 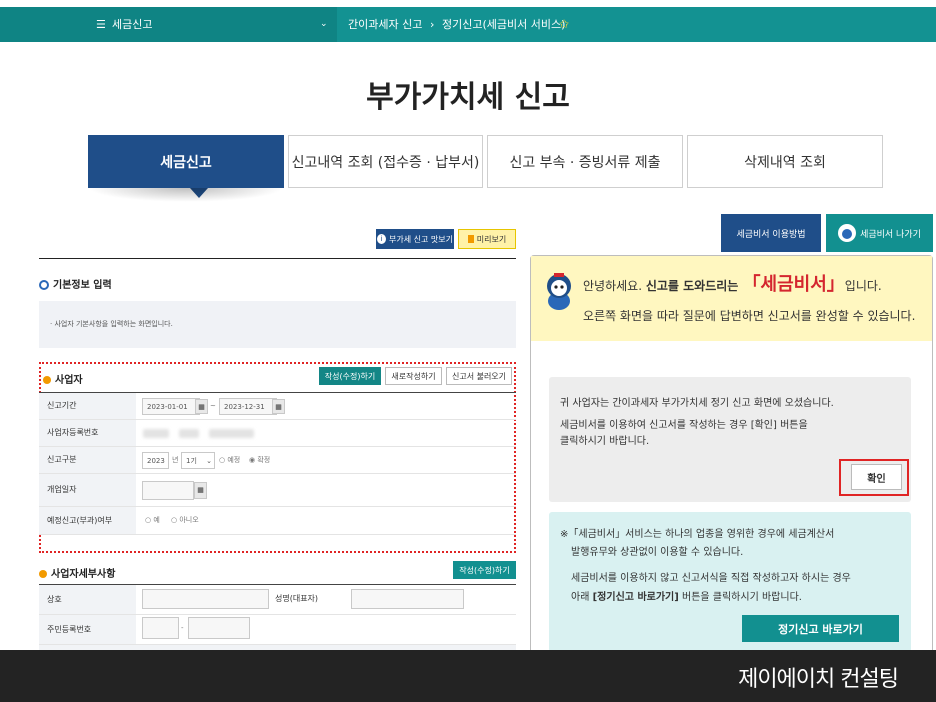 I want to click on vat-guide-button: i 부가세 신고 맛보기, so click(x=415, y=239).